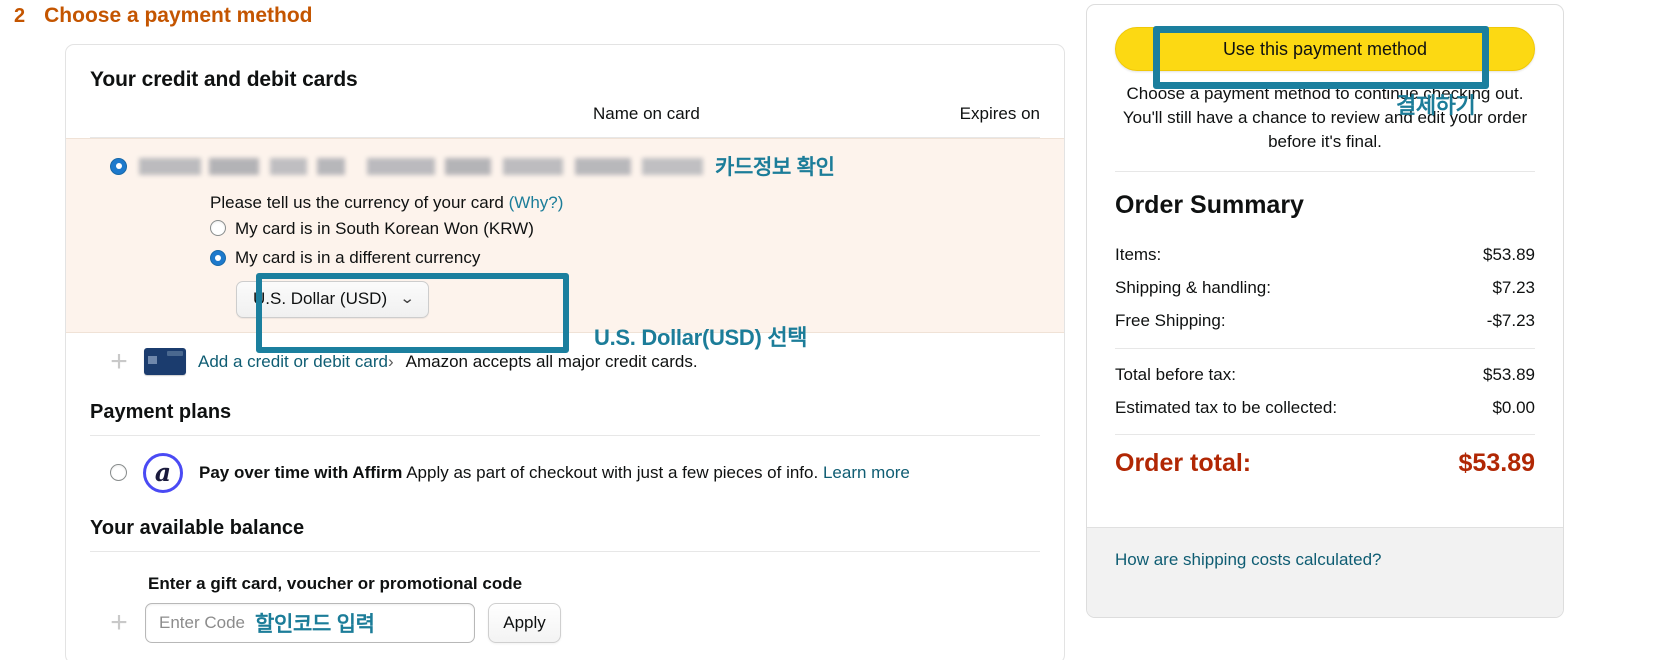 This screenshot has height=660, width=1670. I want to click on order-summary-row: Total before tax: $53.89, so click(1325, 375).